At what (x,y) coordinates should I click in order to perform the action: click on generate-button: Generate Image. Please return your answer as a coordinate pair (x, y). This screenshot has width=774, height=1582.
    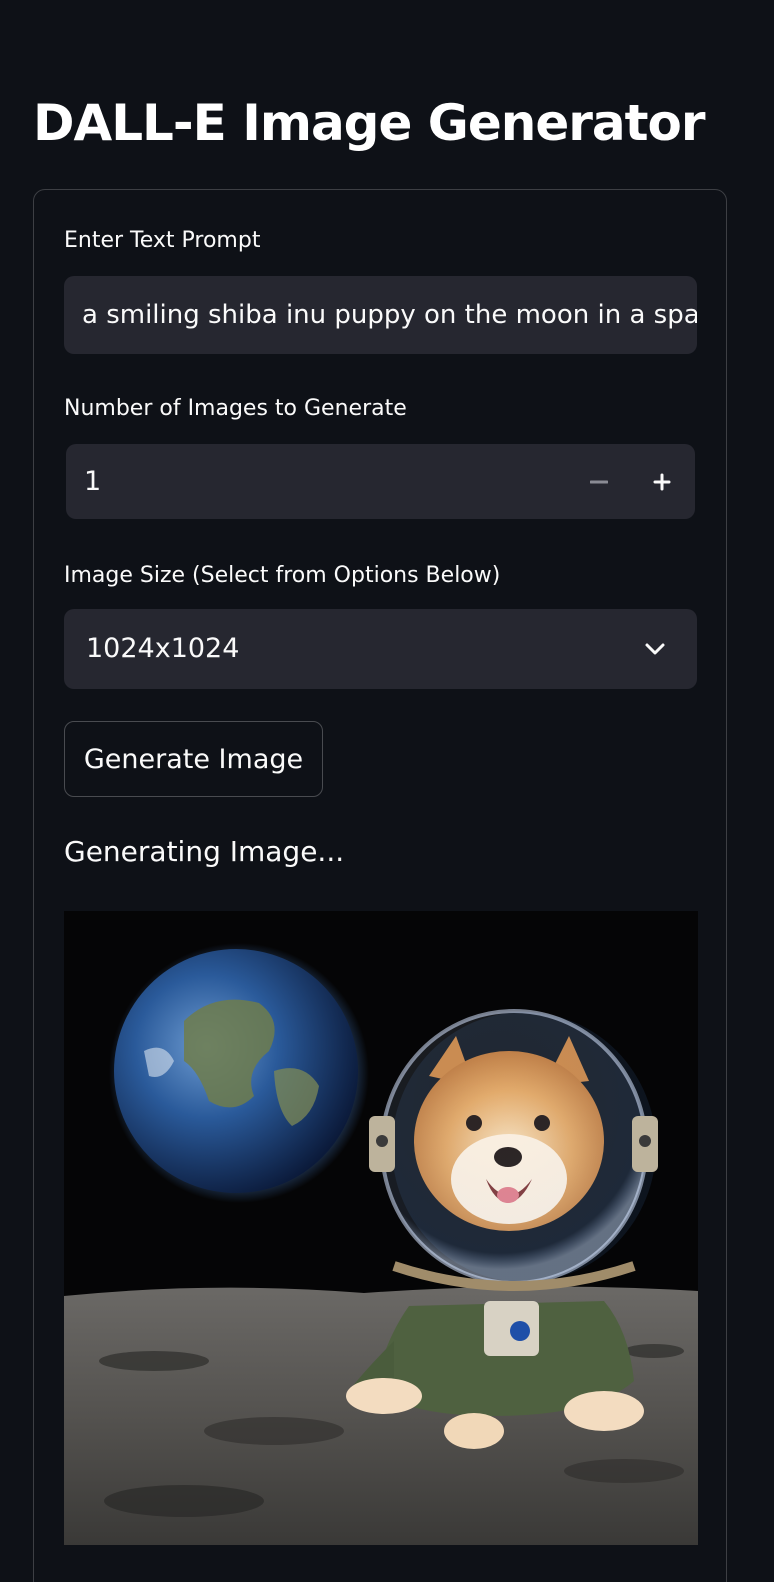
    Looking at the image, I should click on (193, 759).